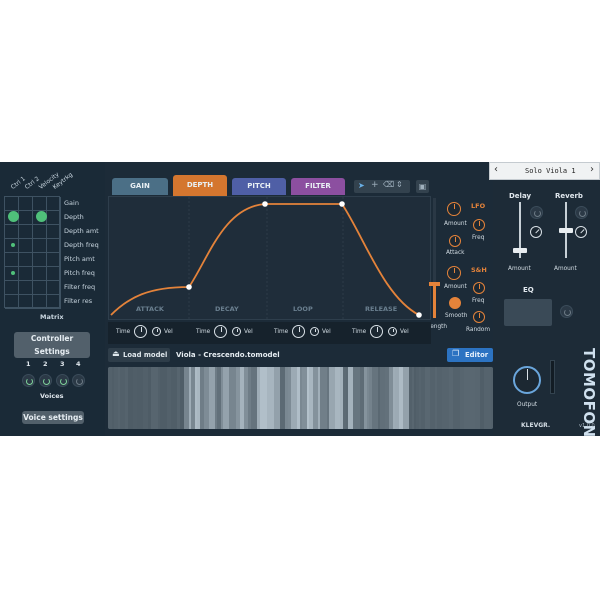  What do you see at coordinates (318, 186) in the screenshot?
I see `tab-filter: FILTER` at bounding box center [318, 186].